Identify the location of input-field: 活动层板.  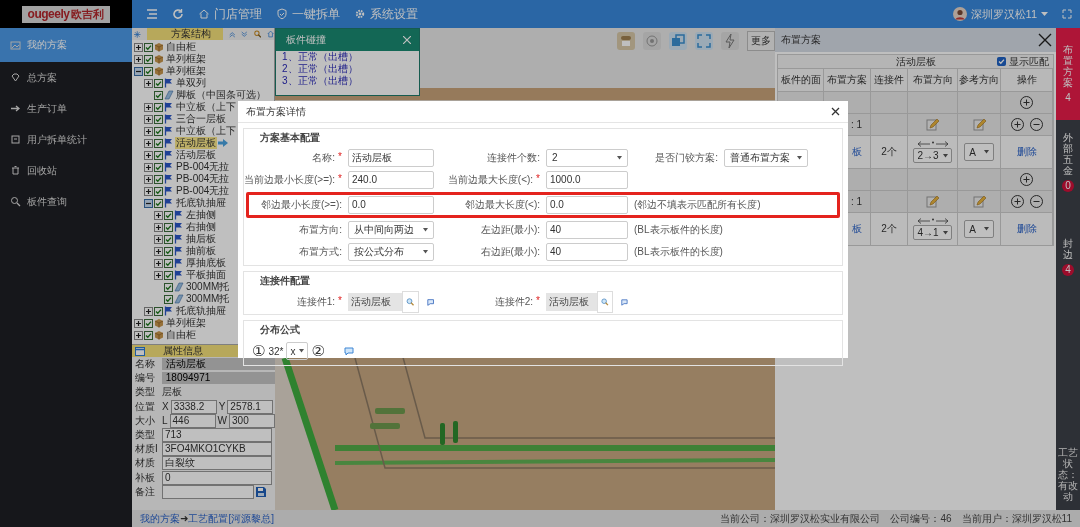
(391, 158).